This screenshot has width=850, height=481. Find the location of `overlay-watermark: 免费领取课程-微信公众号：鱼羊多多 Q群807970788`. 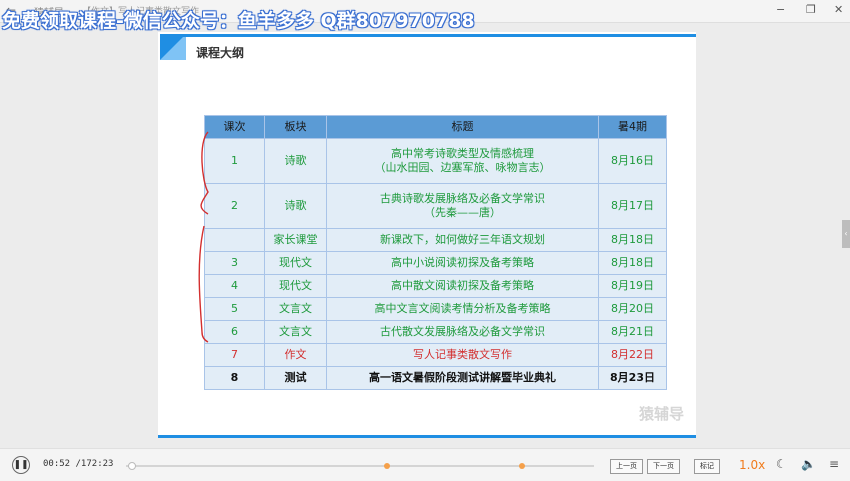

overlay-watermark: 免费领取课程-微信公众号：鱼羊多多 Q群807970788 is located at coordinates (238, 21).